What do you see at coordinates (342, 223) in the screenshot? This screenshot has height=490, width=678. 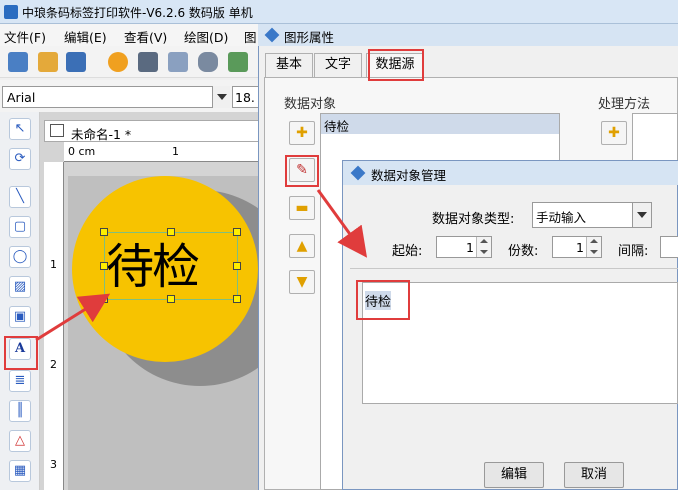 I see `arrow-to-manager` at bounding box center [342, 223].